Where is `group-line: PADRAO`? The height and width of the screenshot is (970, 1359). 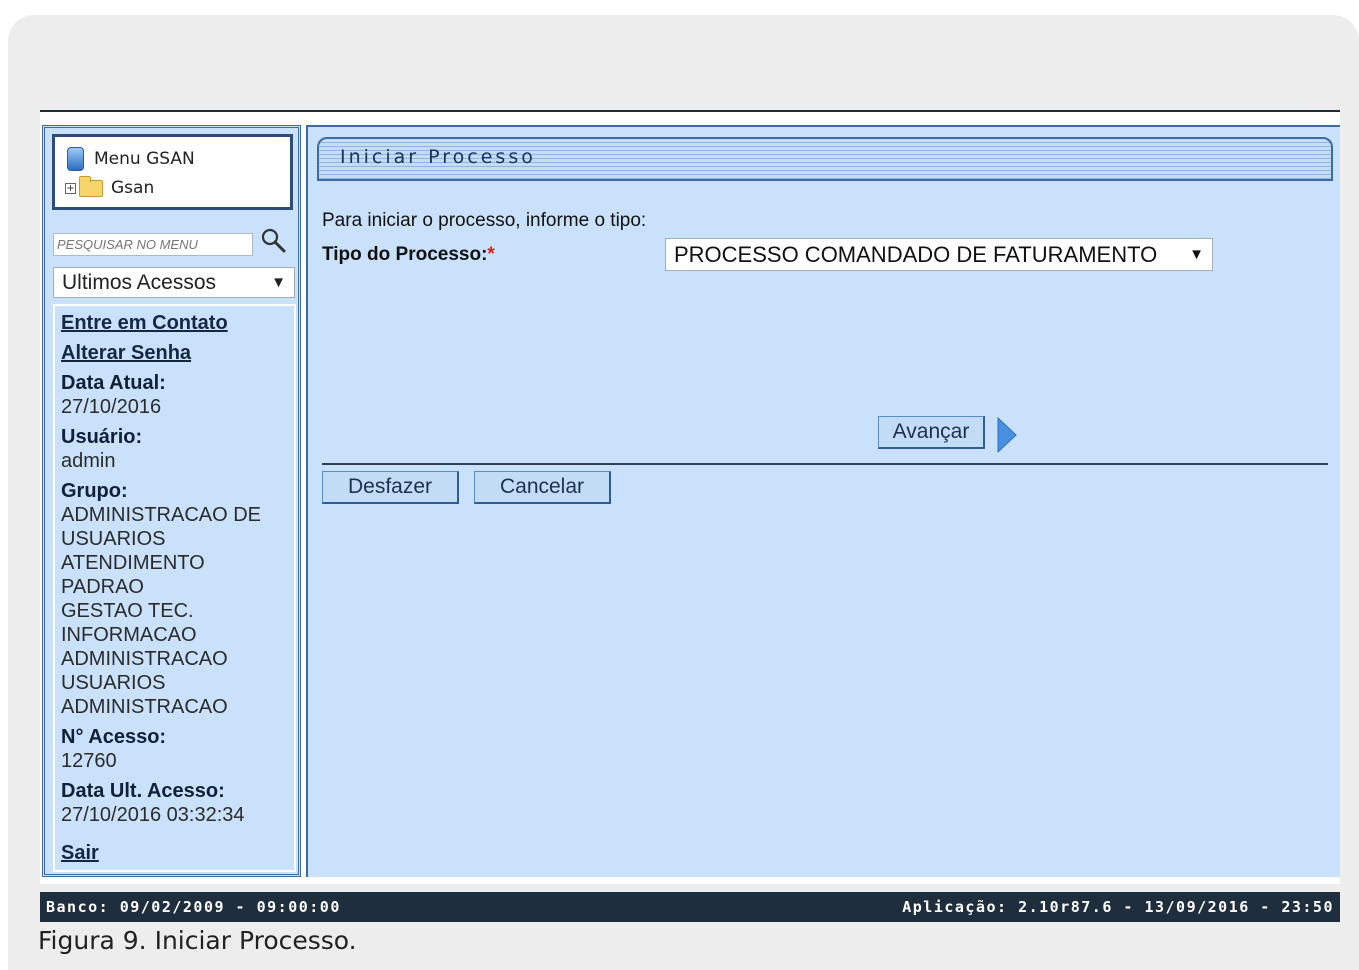 group-line: PADRAO is located at coordinates (102, 587).